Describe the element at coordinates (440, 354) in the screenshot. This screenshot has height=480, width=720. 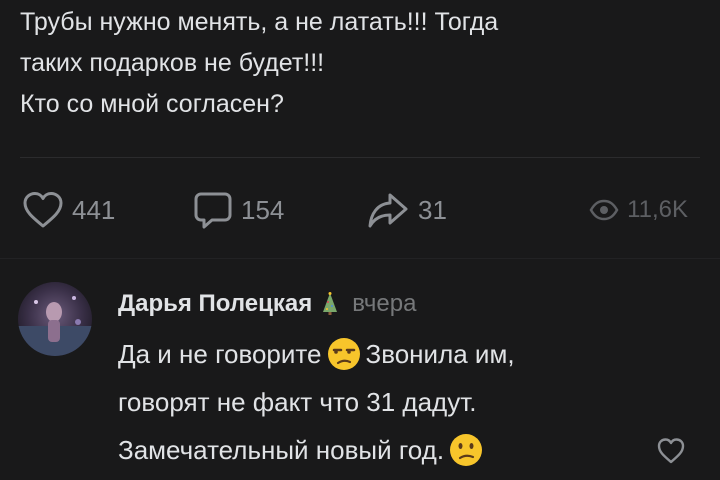
I see `comment-text-part: Звонила им,` at that location.